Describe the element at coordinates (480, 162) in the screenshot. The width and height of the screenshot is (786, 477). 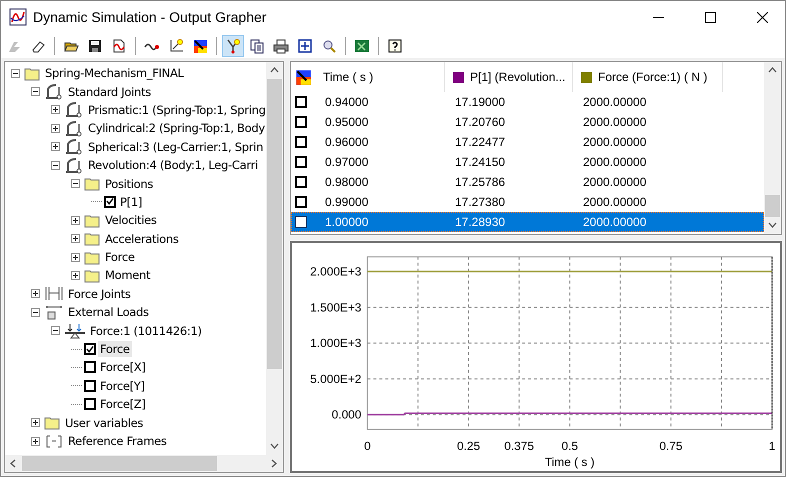
I see `table-cell-text: 17.24150` at that location.